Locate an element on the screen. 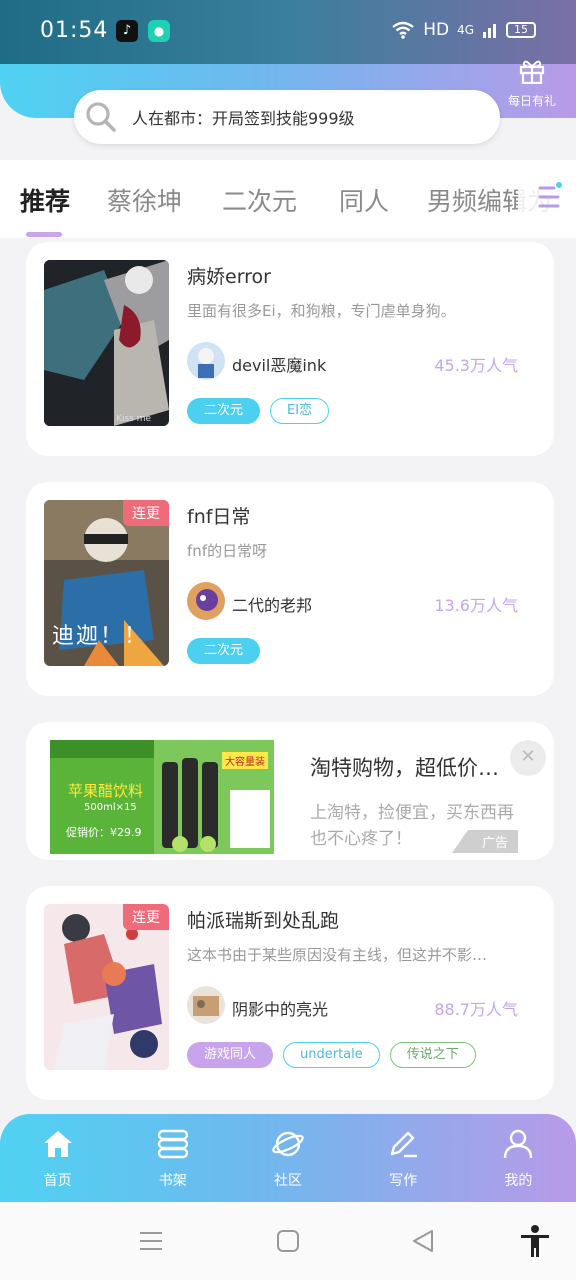  tab-caixukun: 蔡徐坤 is located at coordinates (144, 200).